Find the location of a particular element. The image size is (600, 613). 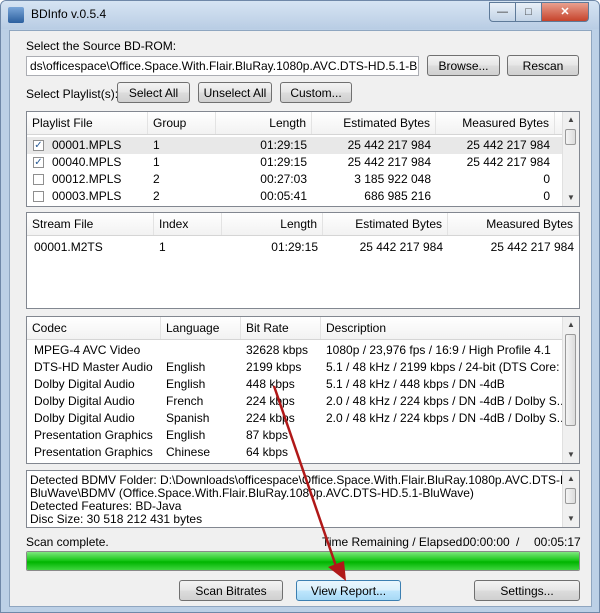

report-scrollbar: ▲ ▼ is located at coordinates (570, 499).